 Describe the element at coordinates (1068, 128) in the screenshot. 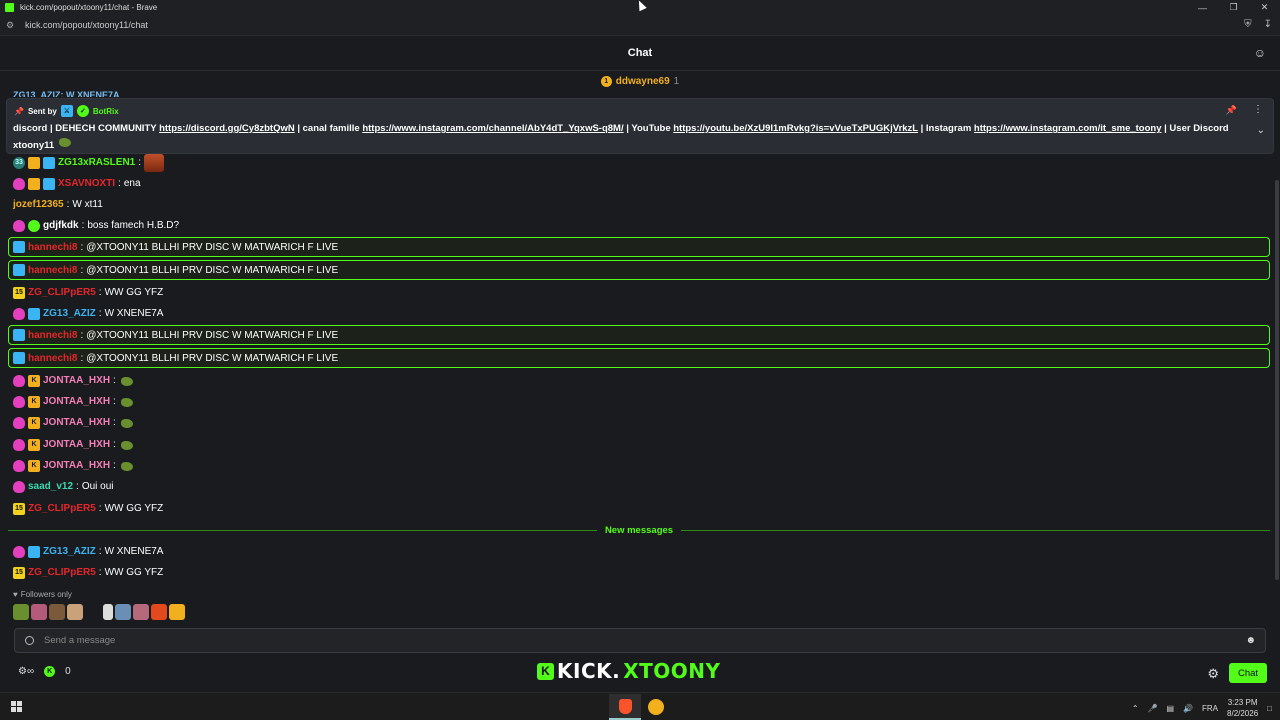

I see `instagram-link: https://www.instagram.com/it_sme_toony` at that location.